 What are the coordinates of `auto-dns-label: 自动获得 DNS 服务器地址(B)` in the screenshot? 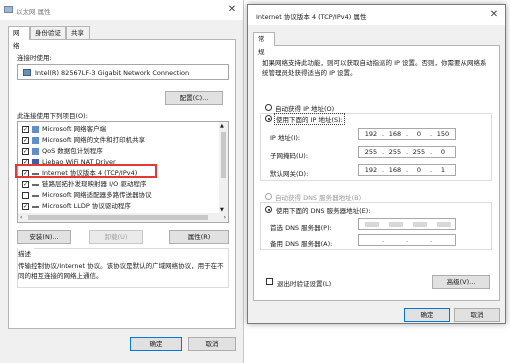 It's located at (318, 197).